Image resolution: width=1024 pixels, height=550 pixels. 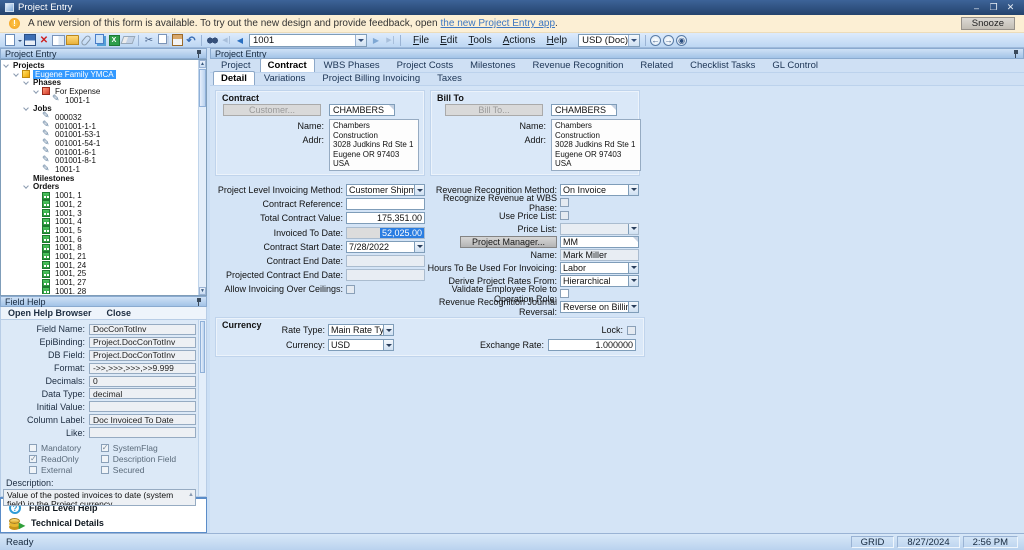 What do you see at coordinates (449, 78) in the screenshot?
I see `sub-tab: Taxes` at bounding box center [449, 78].